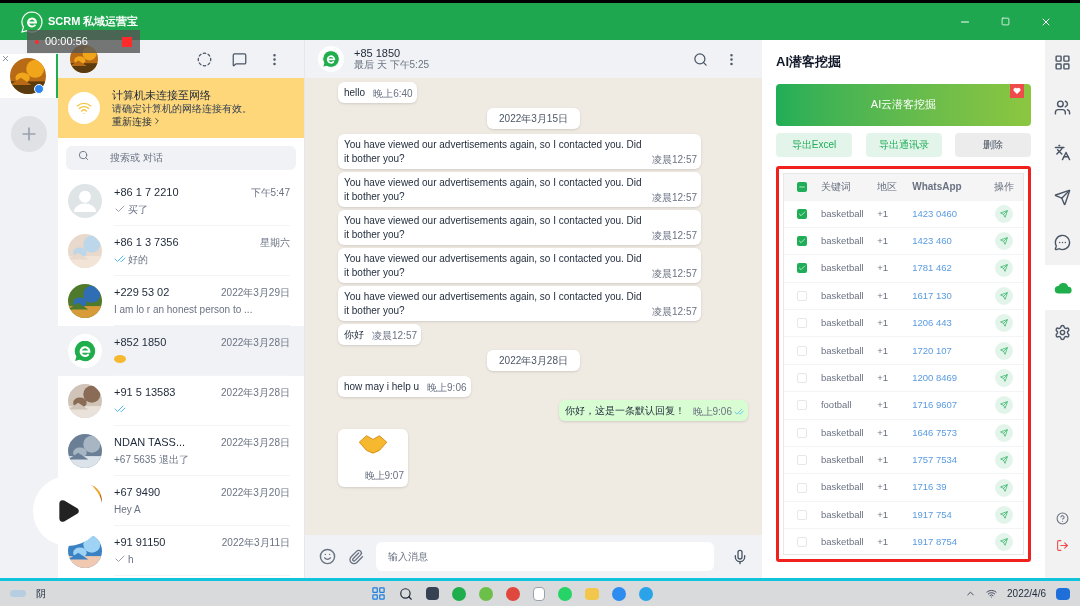  I want to click on recording-time: 00:00:56, so click(66, 42).